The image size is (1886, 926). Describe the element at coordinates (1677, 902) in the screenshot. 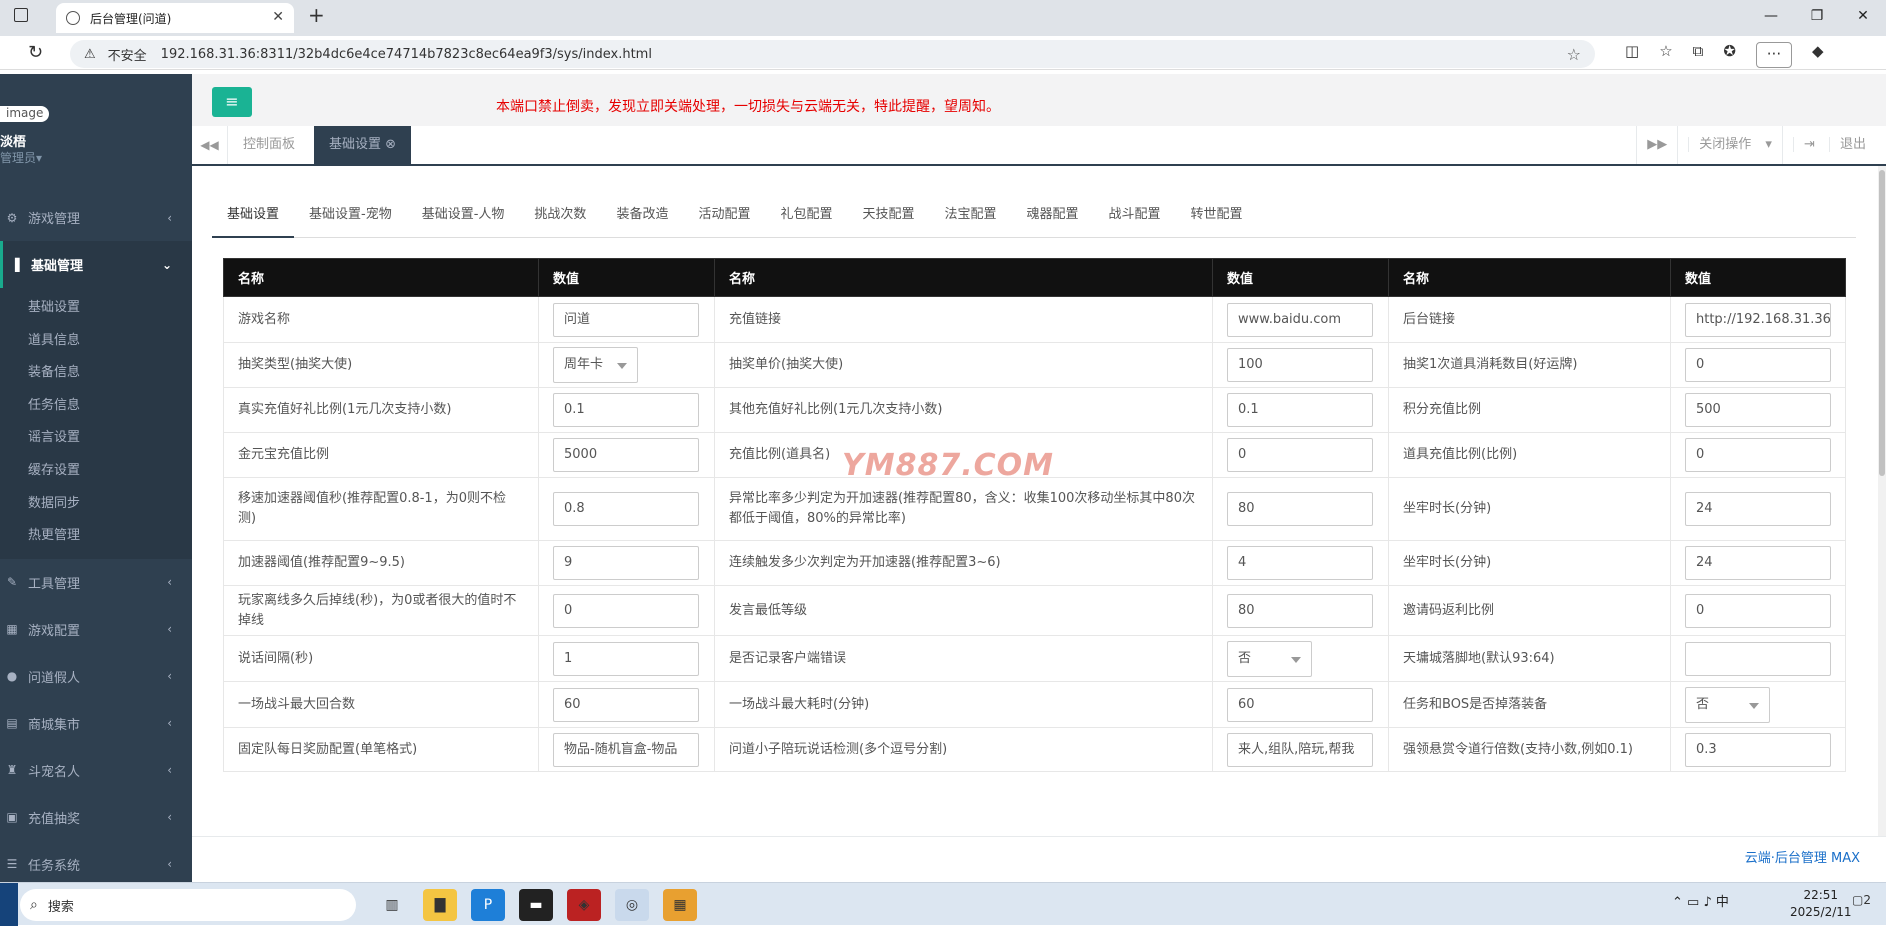

I see `chevron-up-icon: ⌃` at that location.